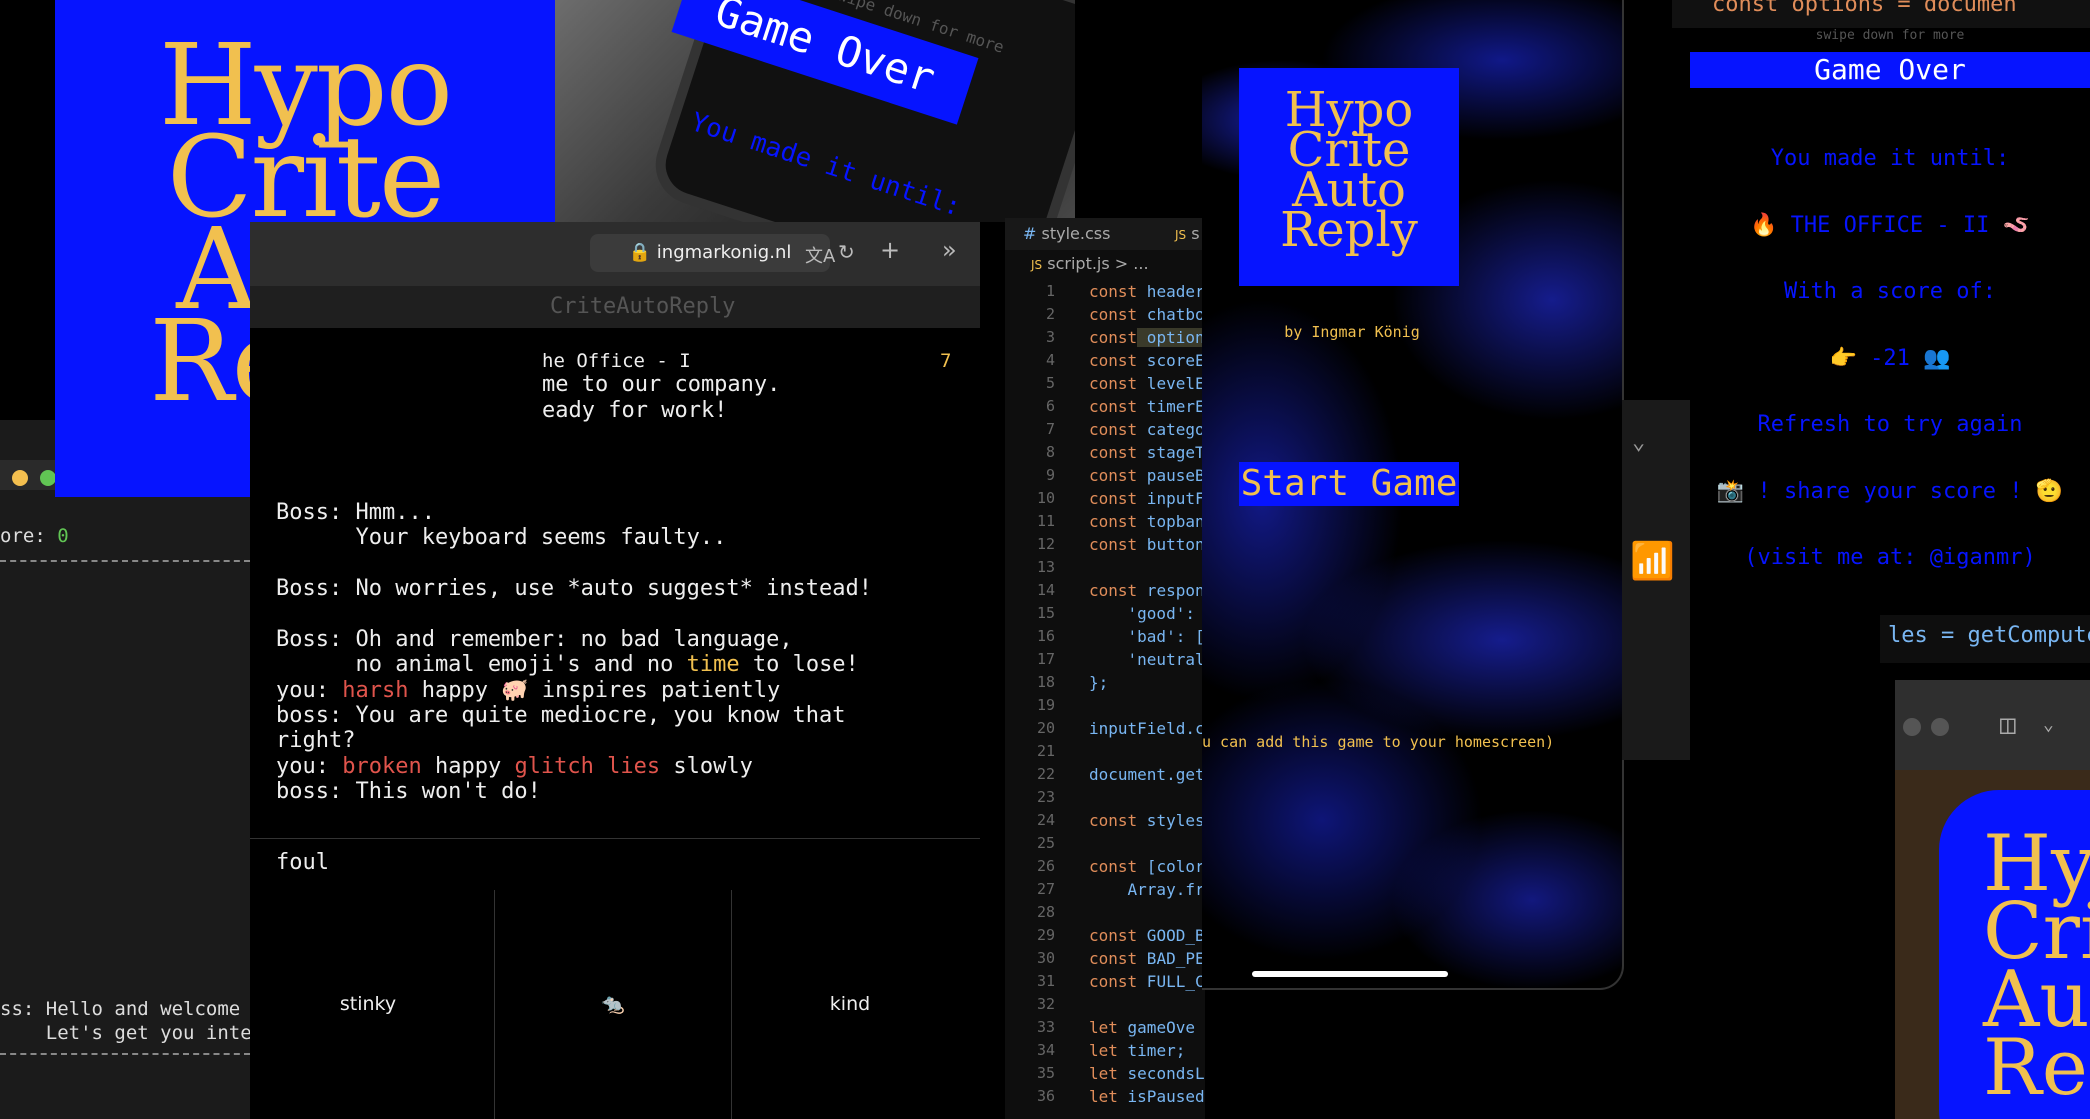 This screenshot has height=1119, width=2090. I want to click on line-number: 4, so click(1050, 360).